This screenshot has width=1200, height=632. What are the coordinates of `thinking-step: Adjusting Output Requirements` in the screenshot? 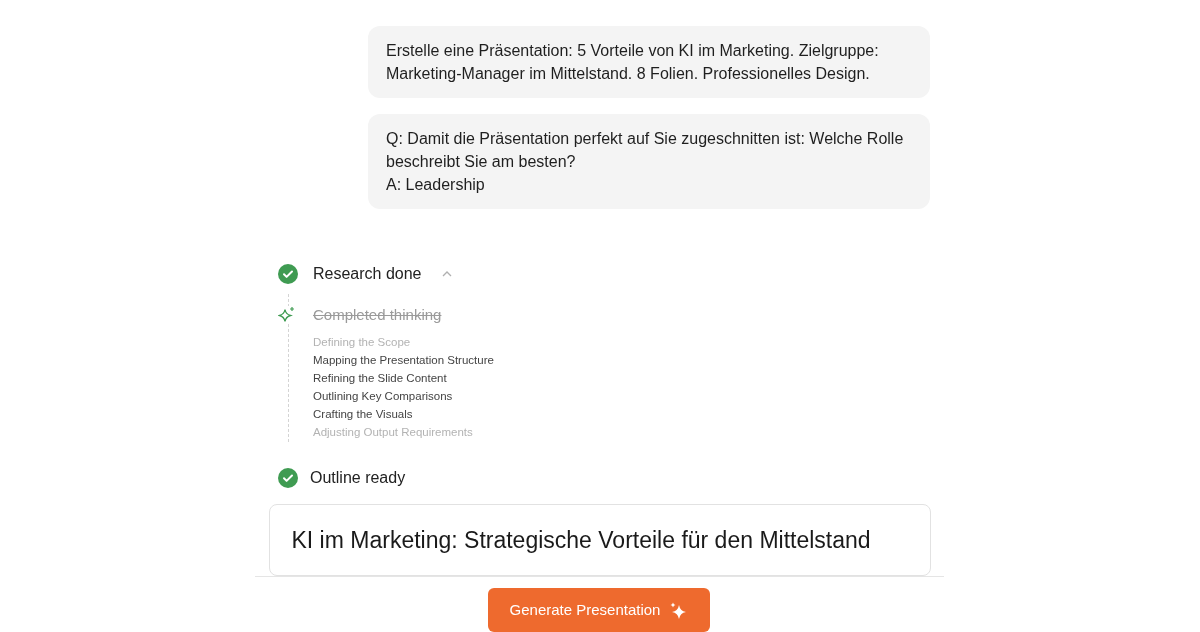 It's located at (403, 432).